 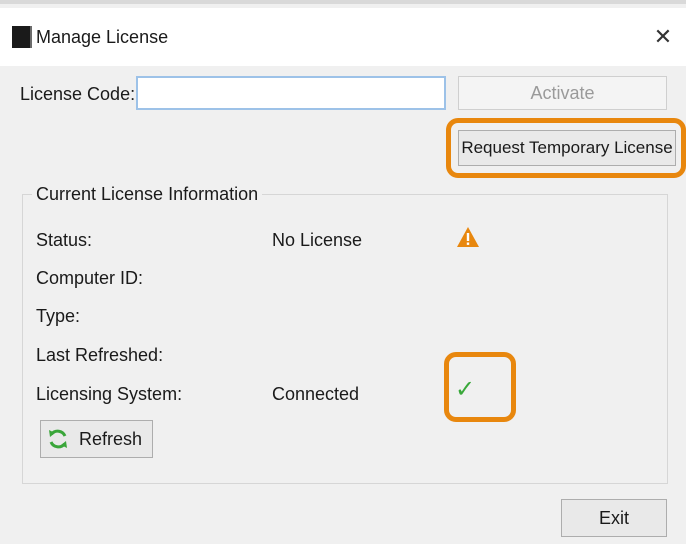 I want to click on exit-button: Exit, so click(x=614, y=518).